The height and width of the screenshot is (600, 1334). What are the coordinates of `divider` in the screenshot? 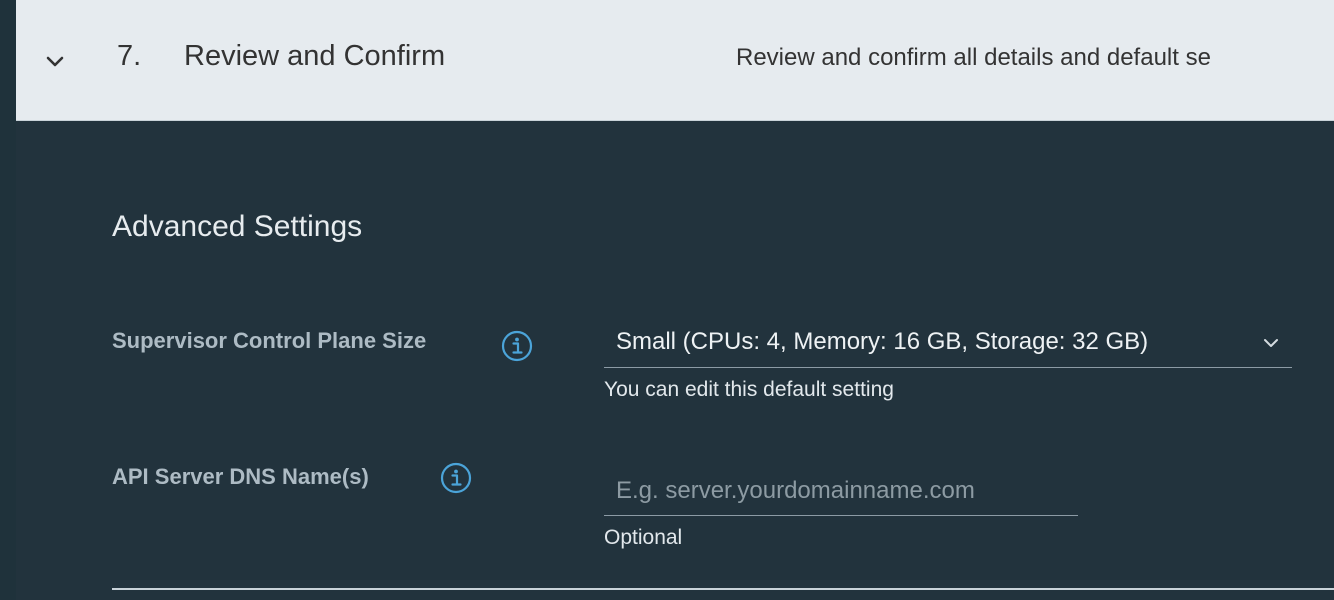 It's located at (723, 589).